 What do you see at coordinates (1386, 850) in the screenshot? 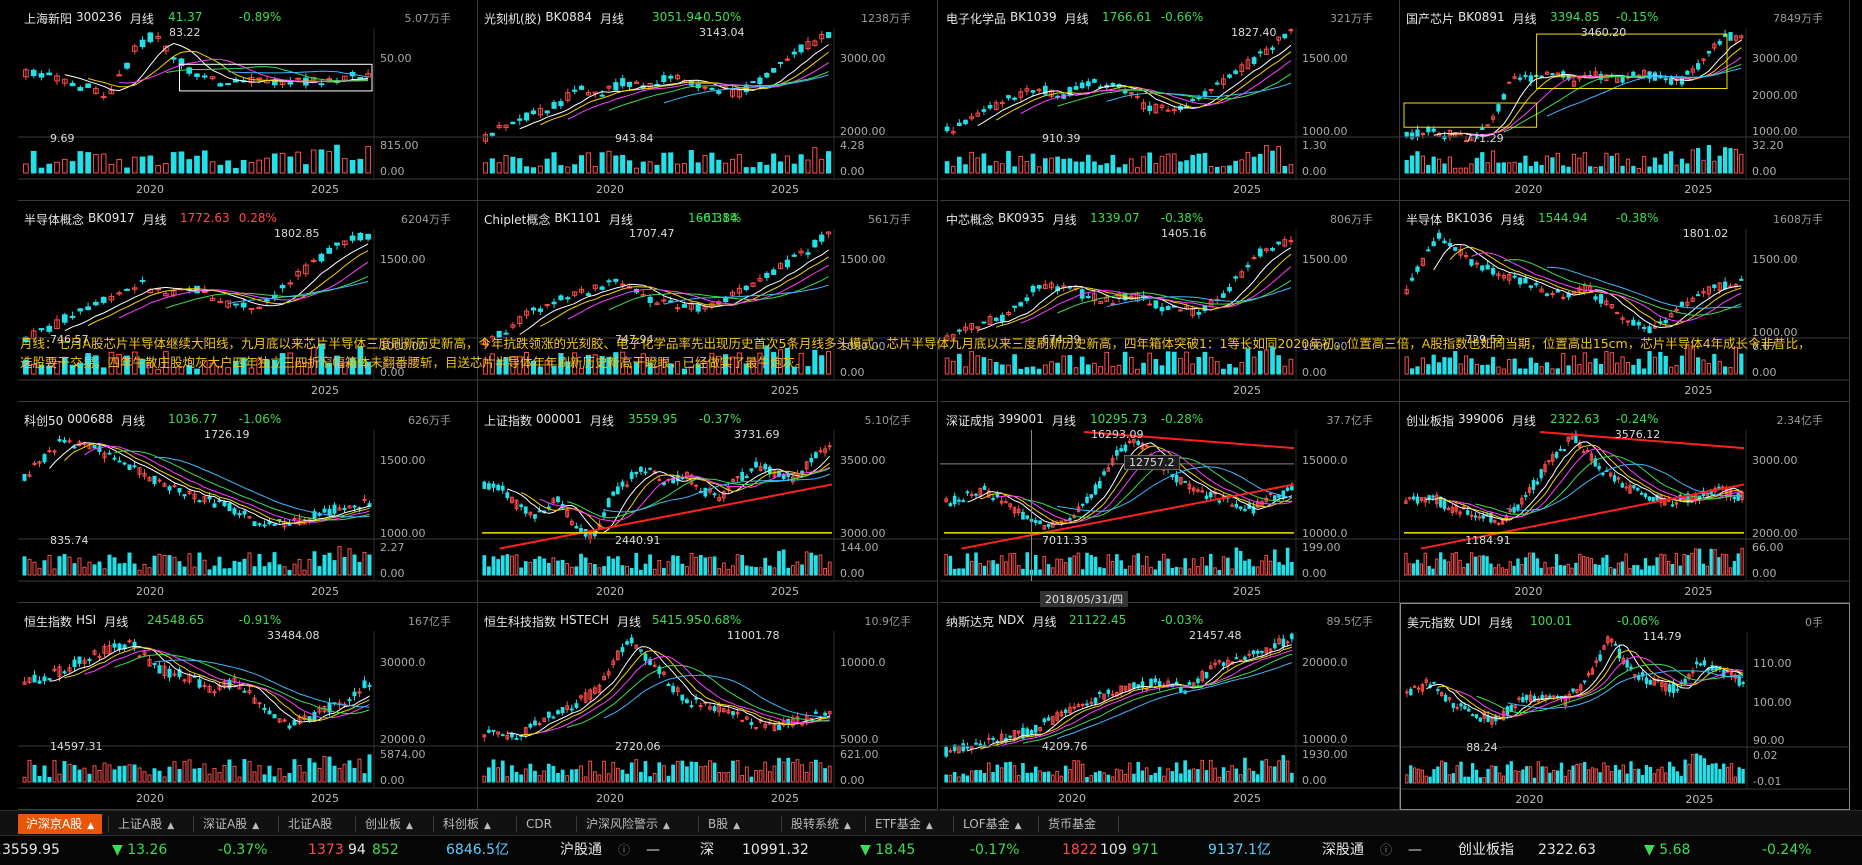
I see `help-icon-2: ⓘ` at bounding box center [1386, 850].